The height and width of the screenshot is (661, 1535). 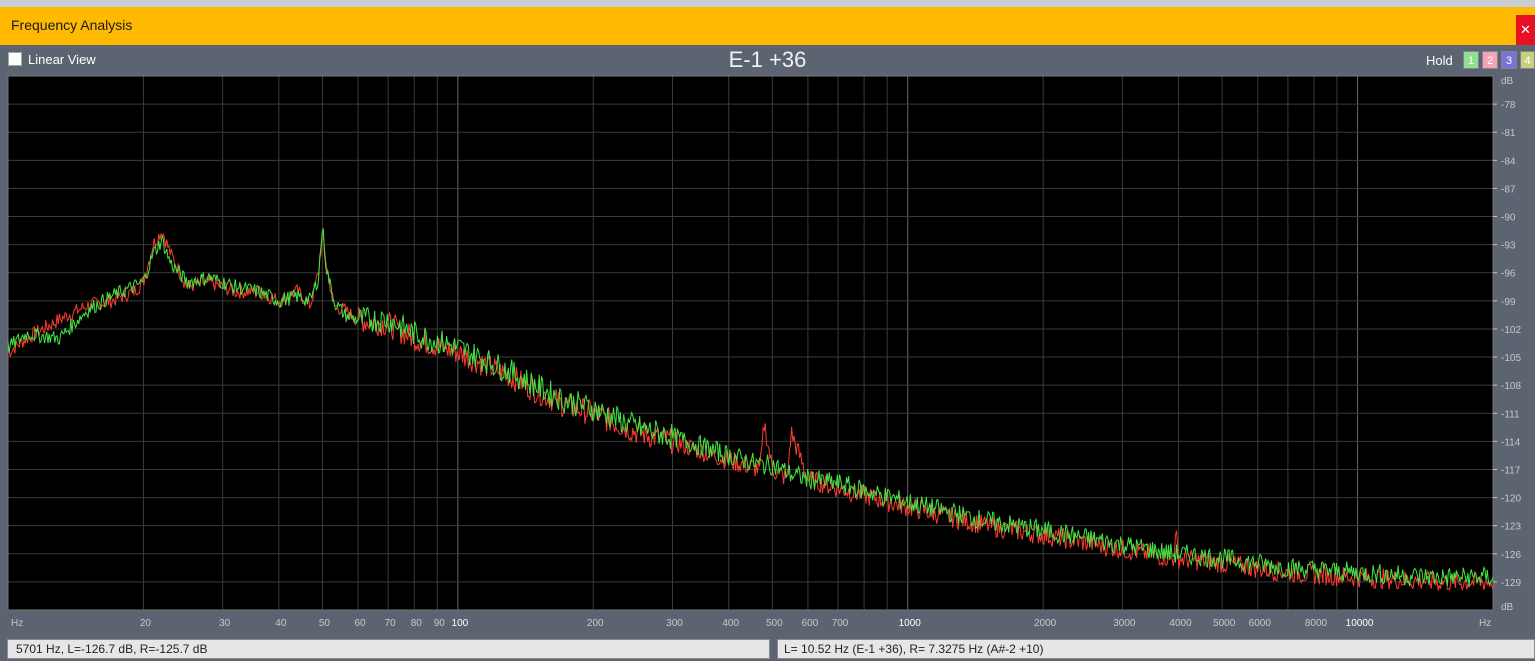 What do you see at coordinates (146, 623) in the screenshot?
I see `x-tick-label: 20` at bounding box center [146, 623].